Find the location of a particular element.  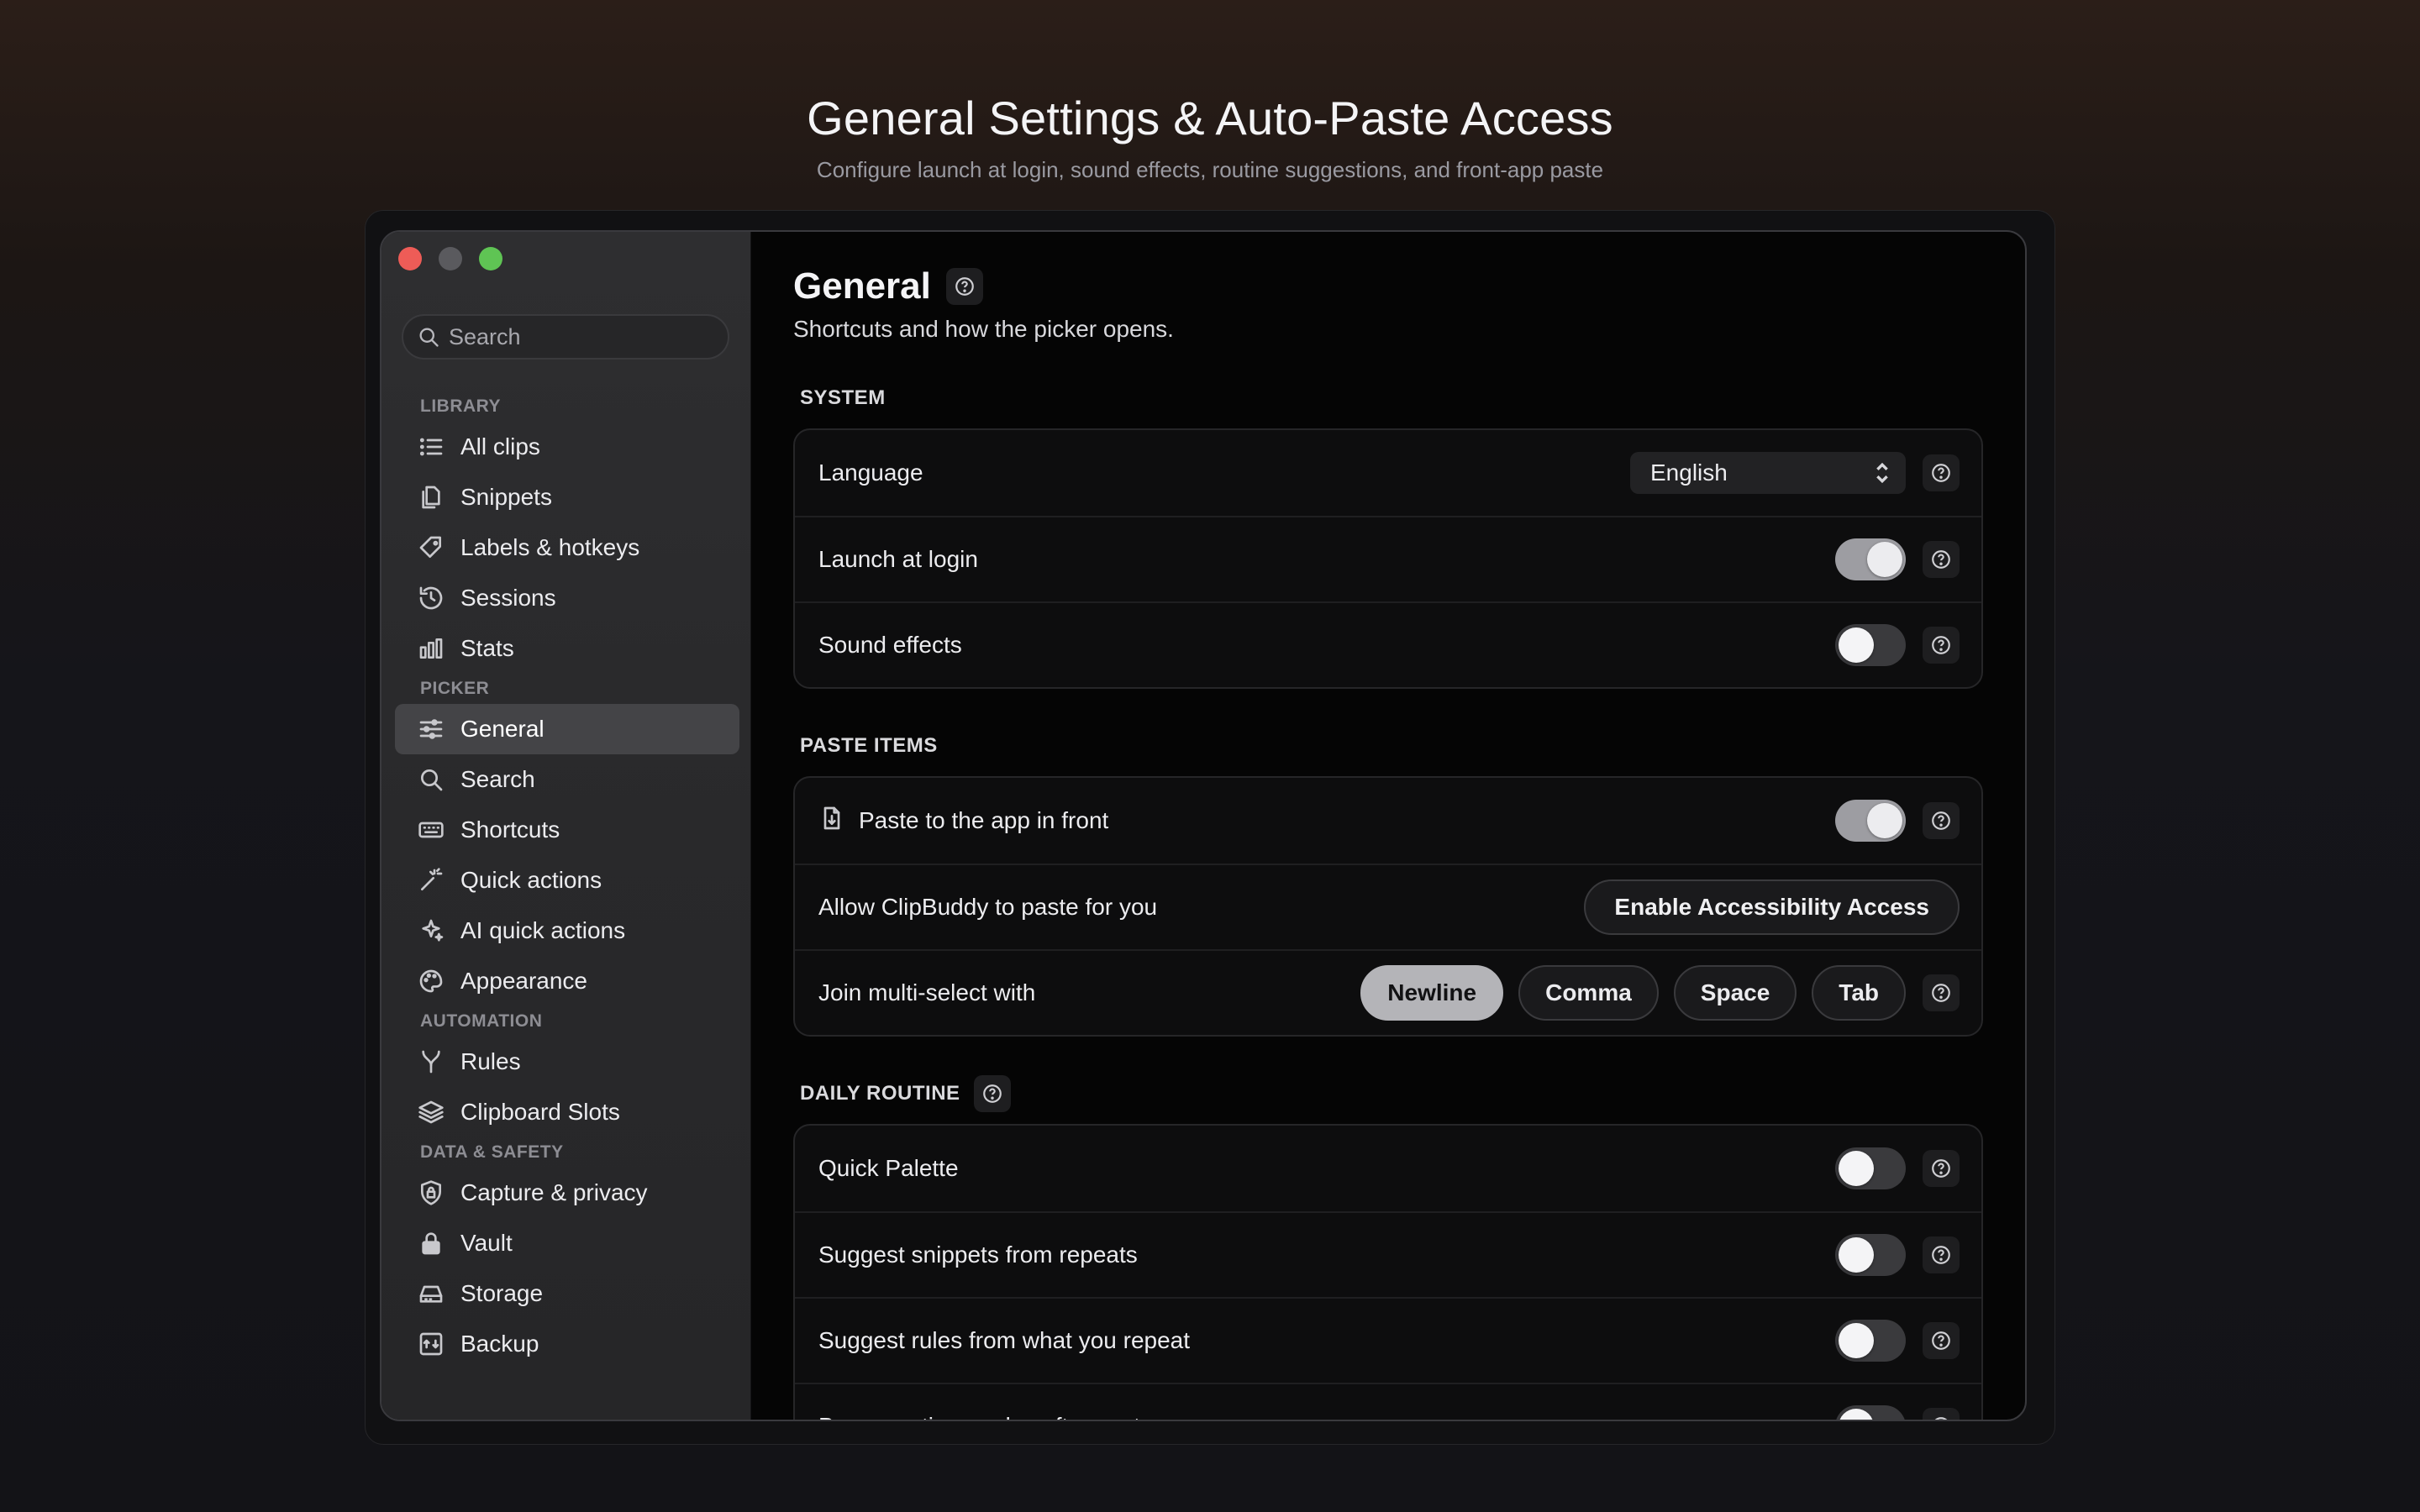

language-row: Language English is located at coordinates (1388, 473).